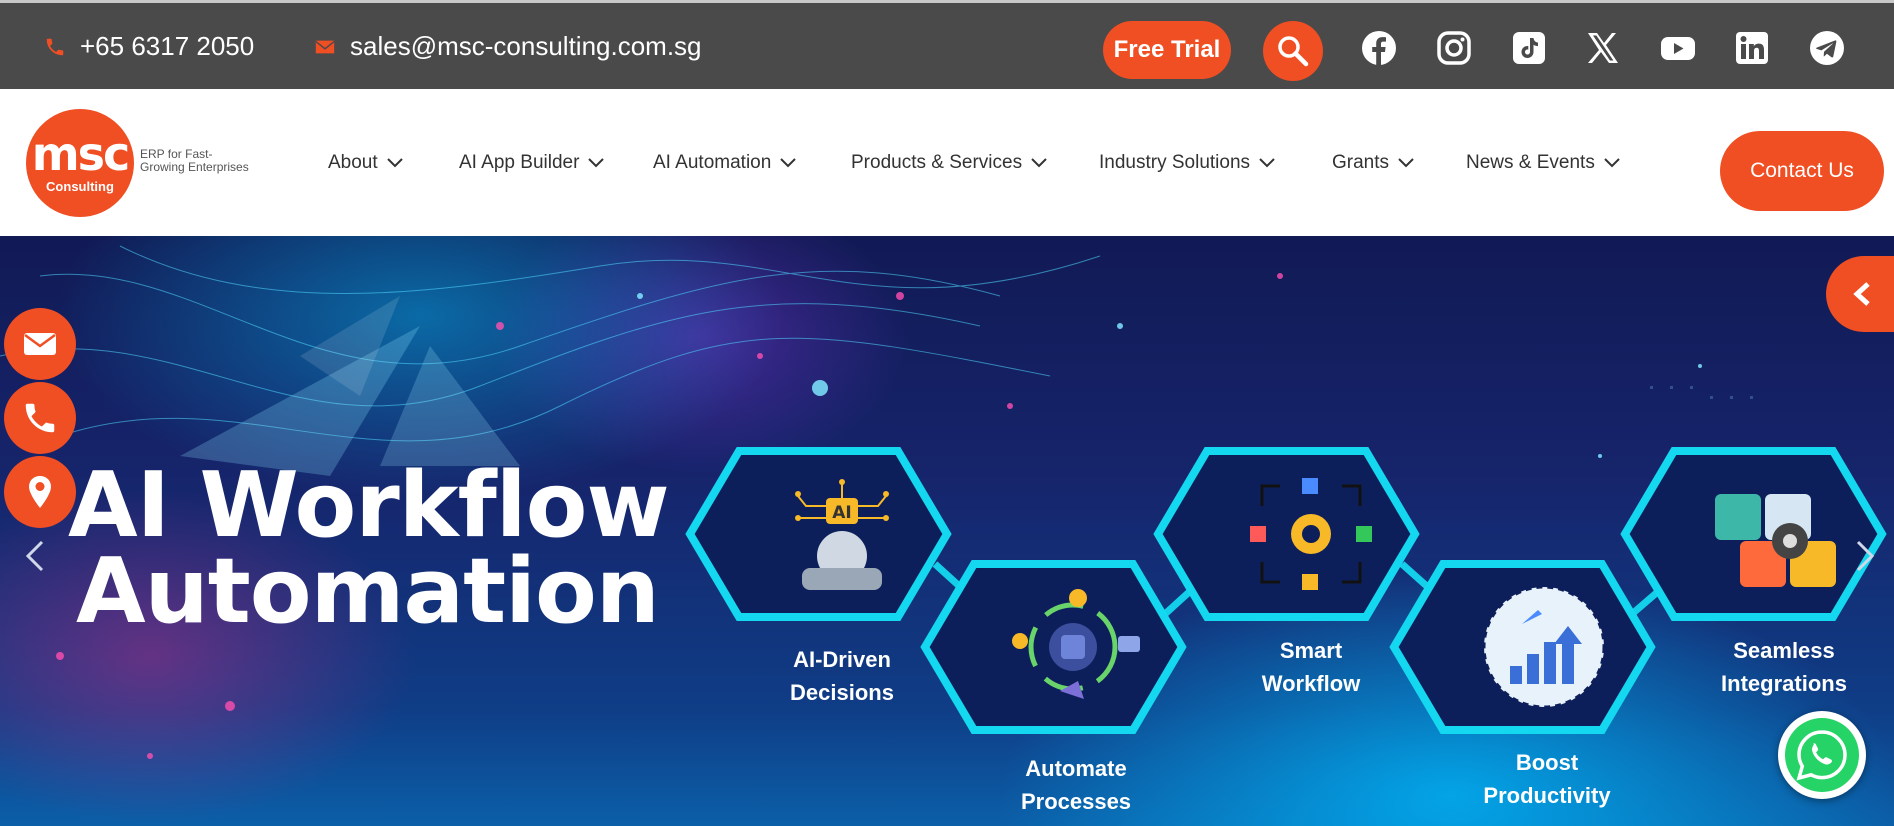 This screenshot has width=1894, height=826. I want to click on nav-label: Products & Services, so click(937, 162).